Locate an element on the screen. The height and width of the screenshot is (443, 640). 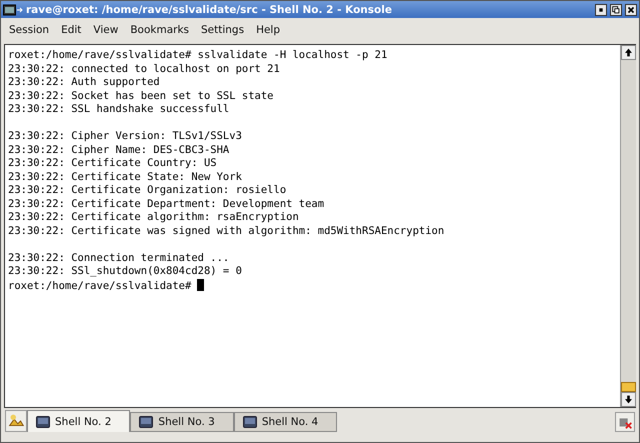
menu-item: View is located at coordinates (105, 30).